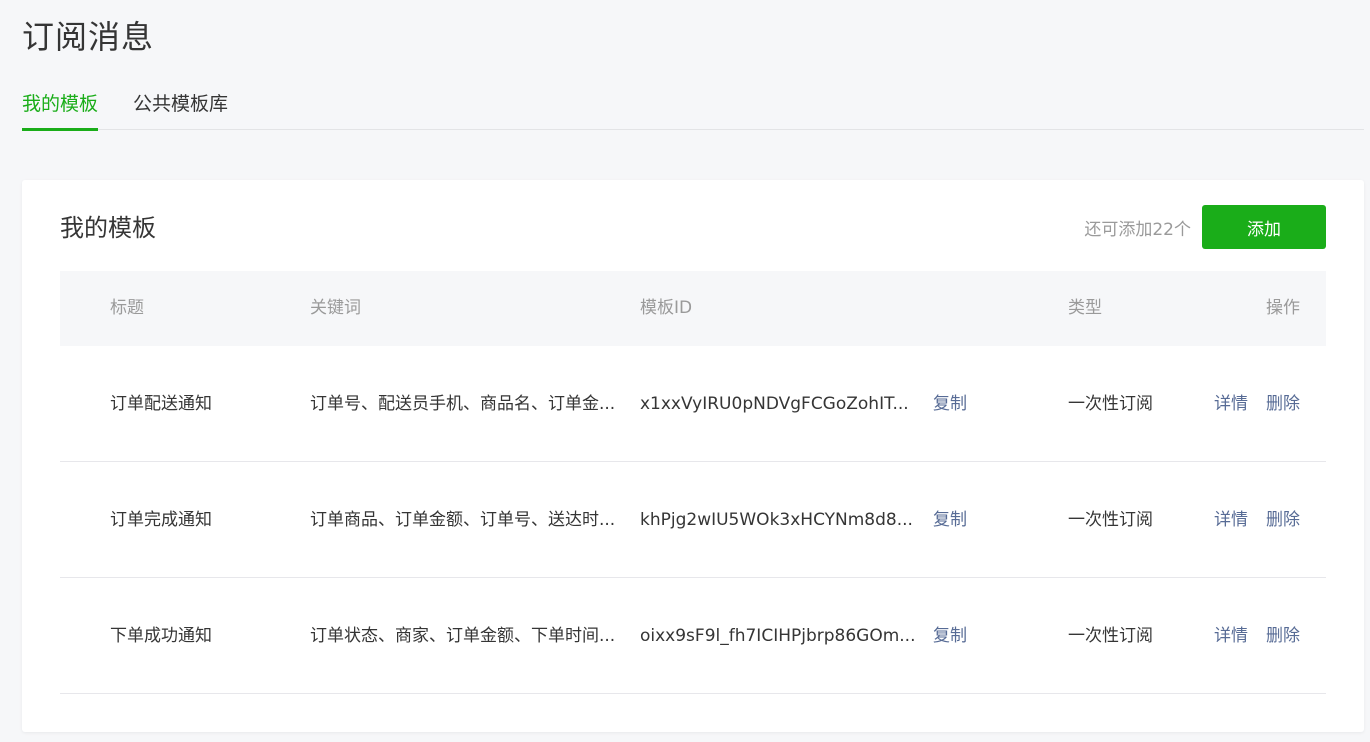 The height and width of the screenshot is (742, 1370). I want to click on table-header: 标题 关键词 模板ID 类型 操作, so click(693, 308).